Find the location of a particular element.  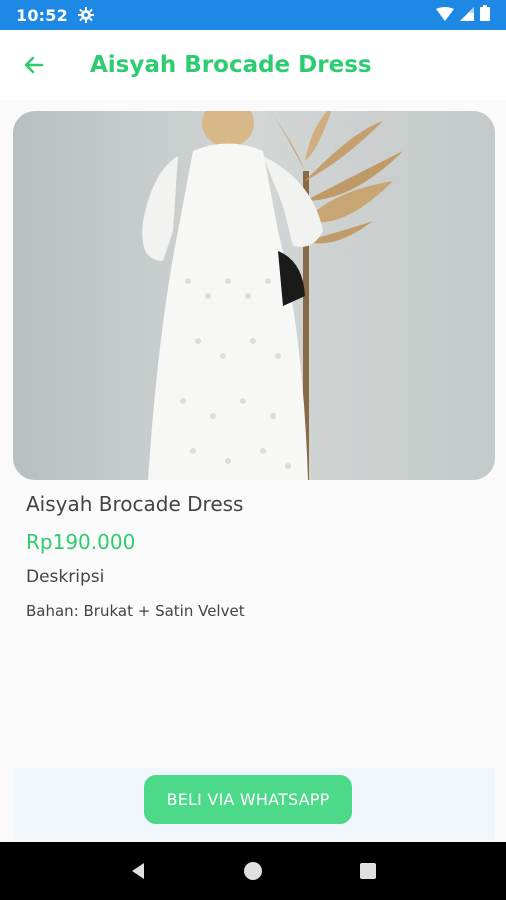

signal-icon is located at coordinates (467, 15).